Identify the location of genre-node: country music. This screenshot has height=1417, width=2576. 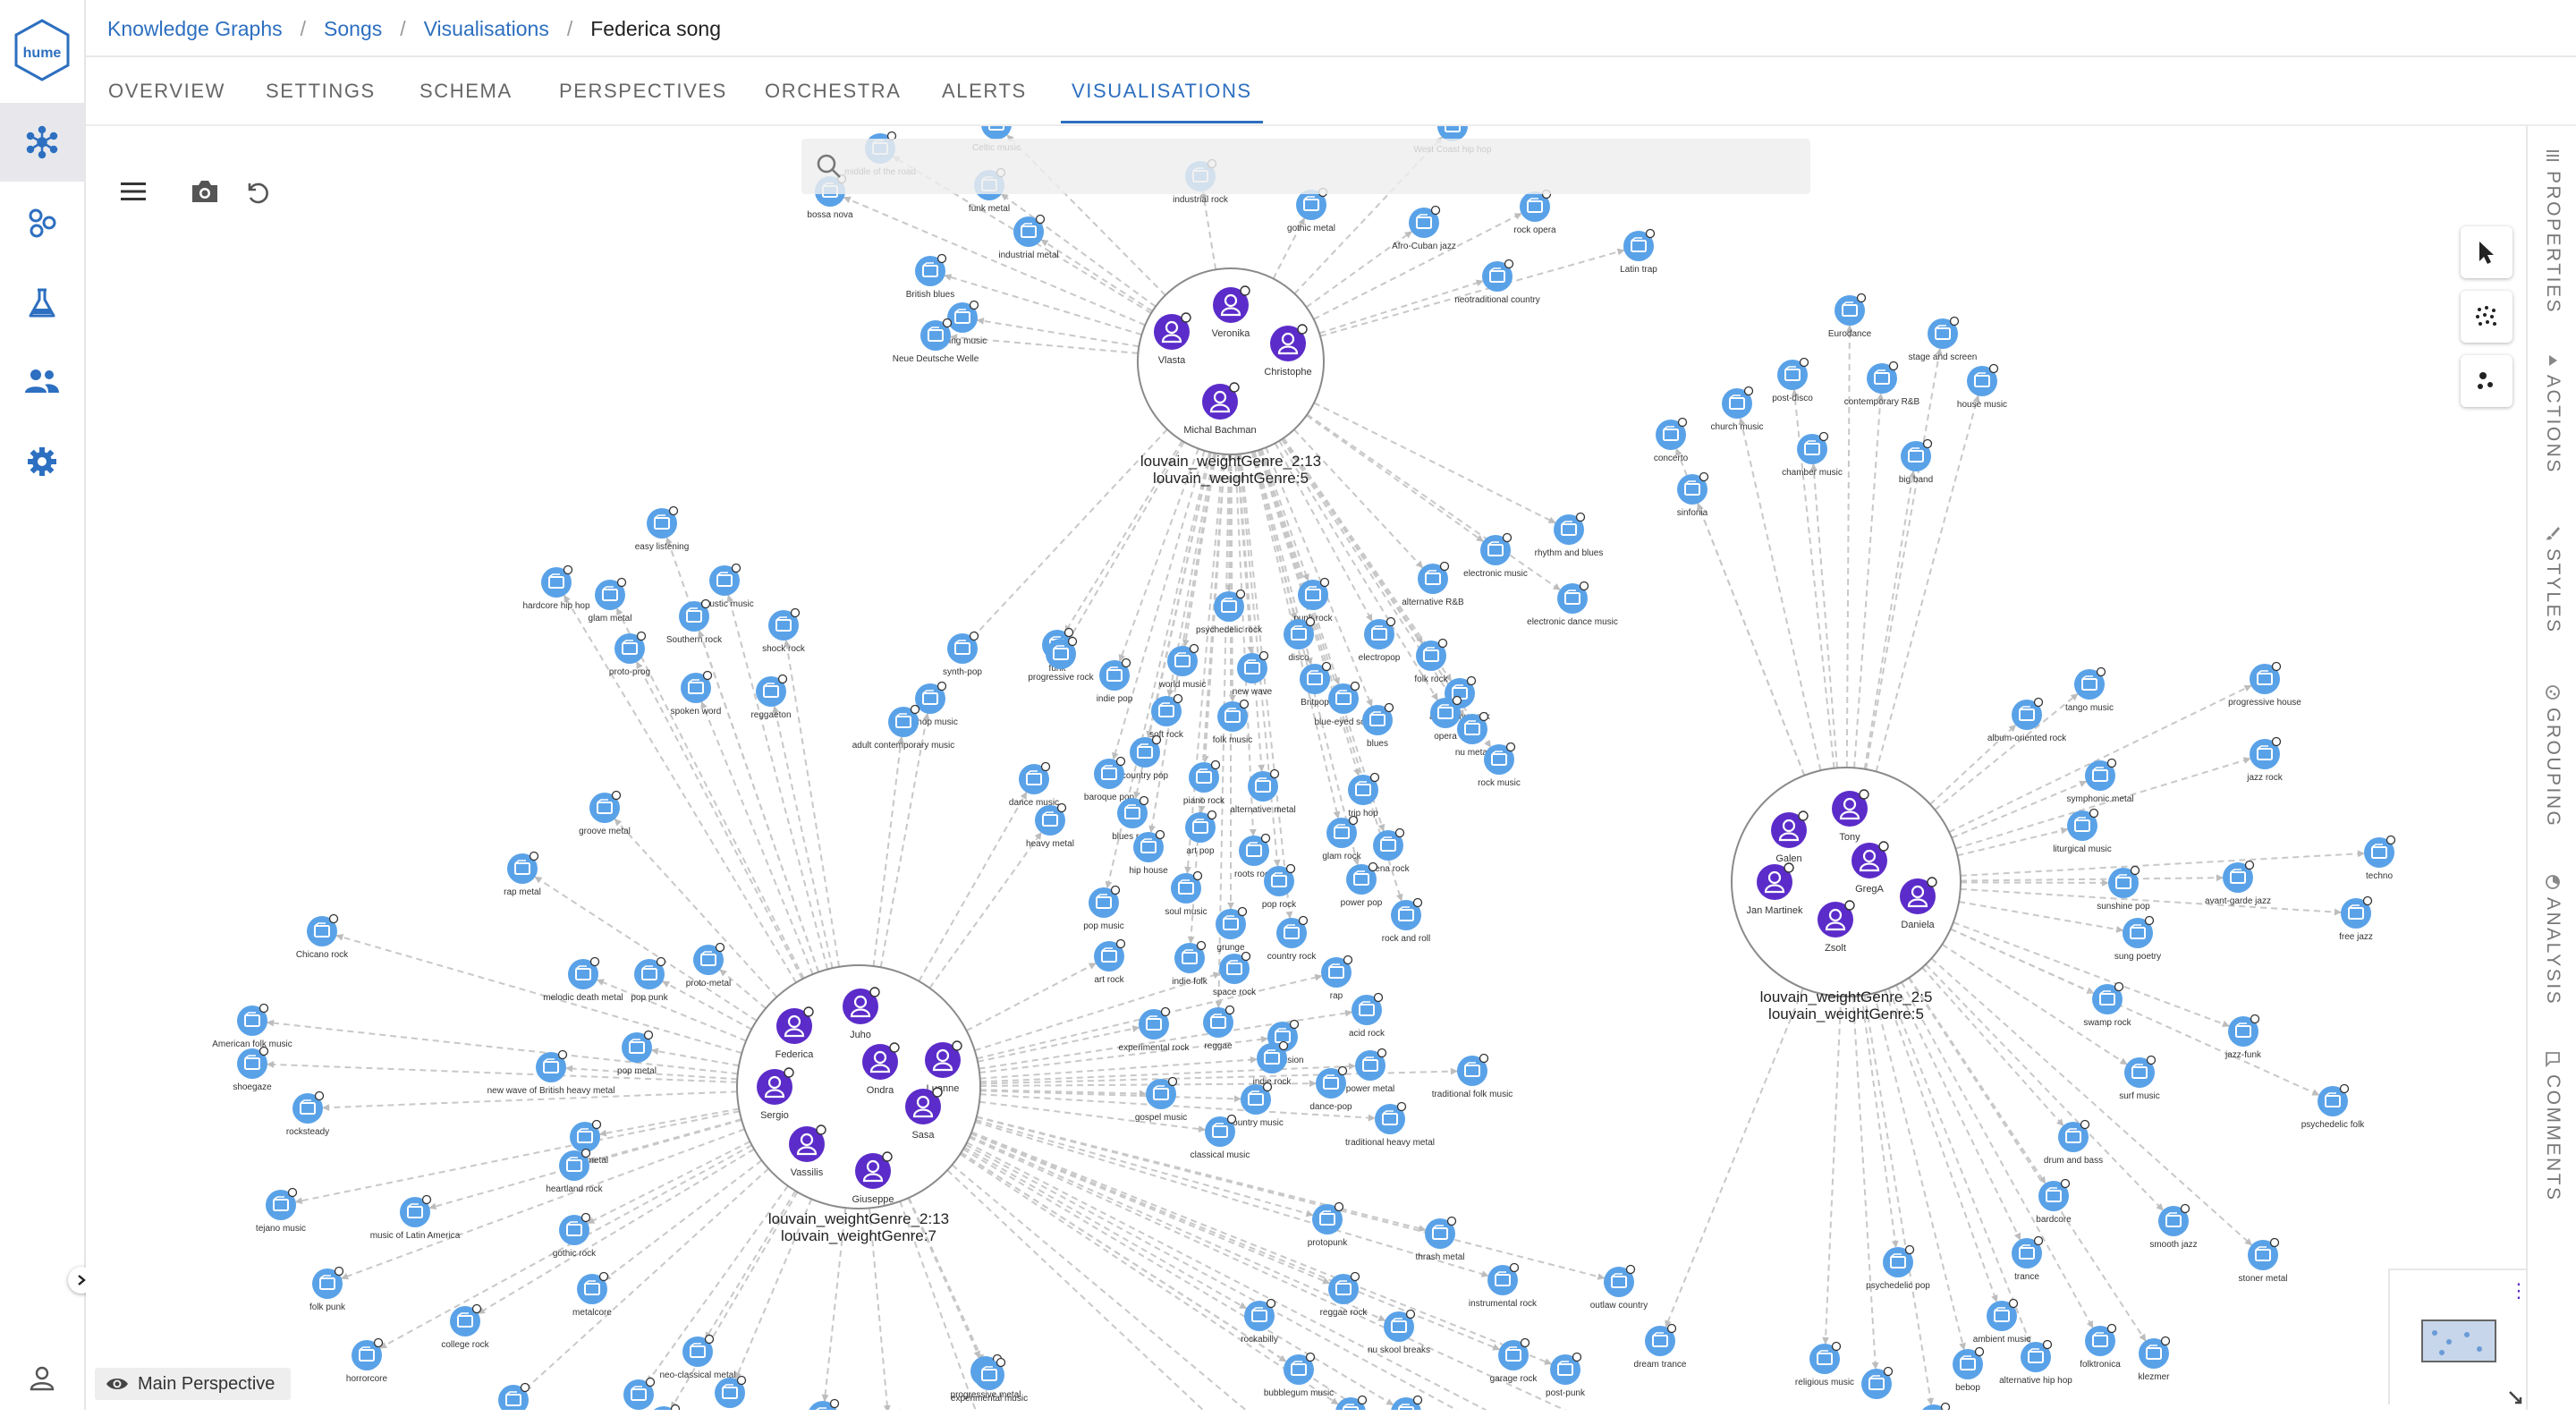
(1256, 1105).